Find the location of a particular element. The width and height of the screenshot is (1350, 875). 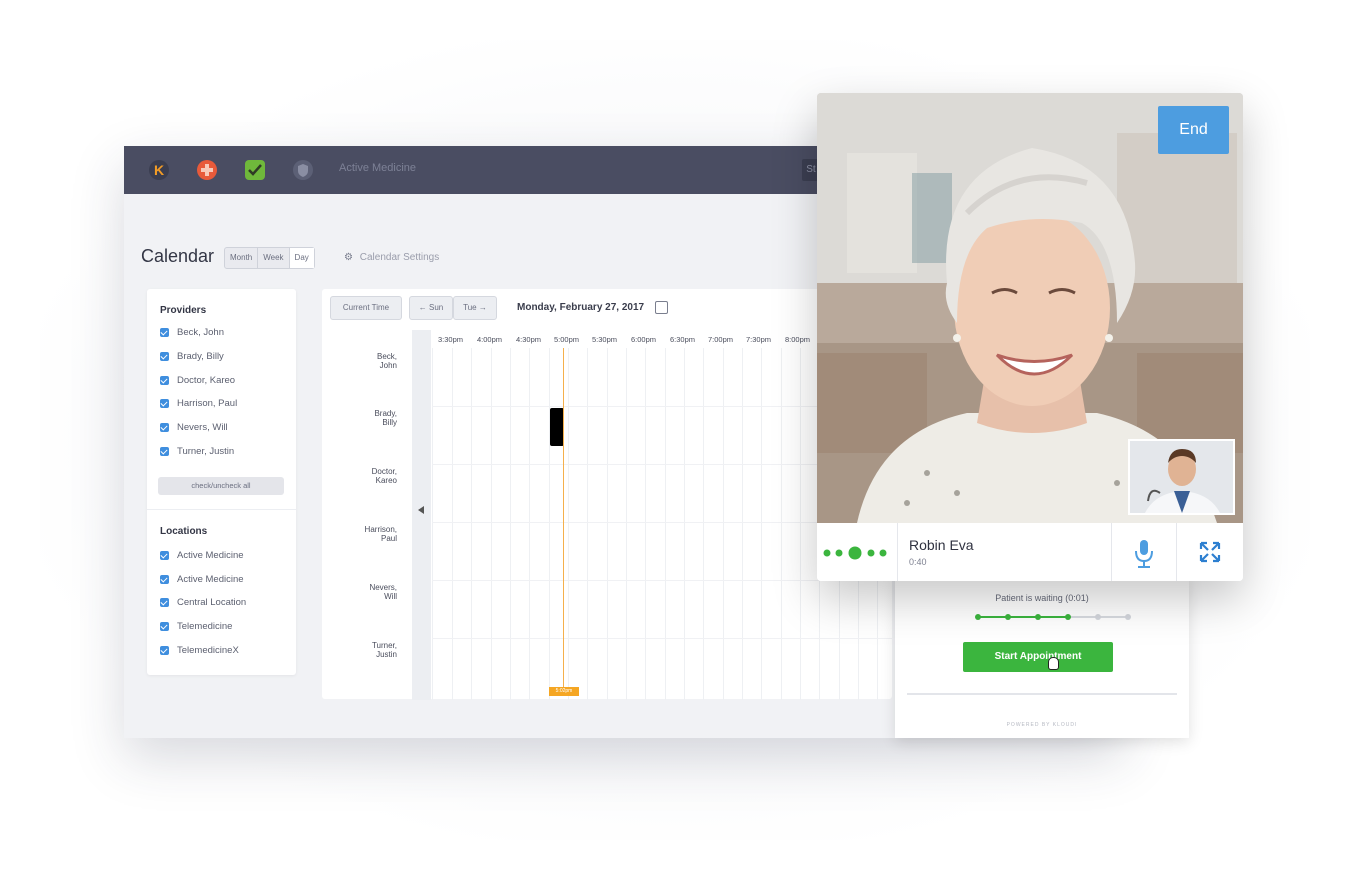

time-label: 7:30pm is located at coordinates (759, 339).